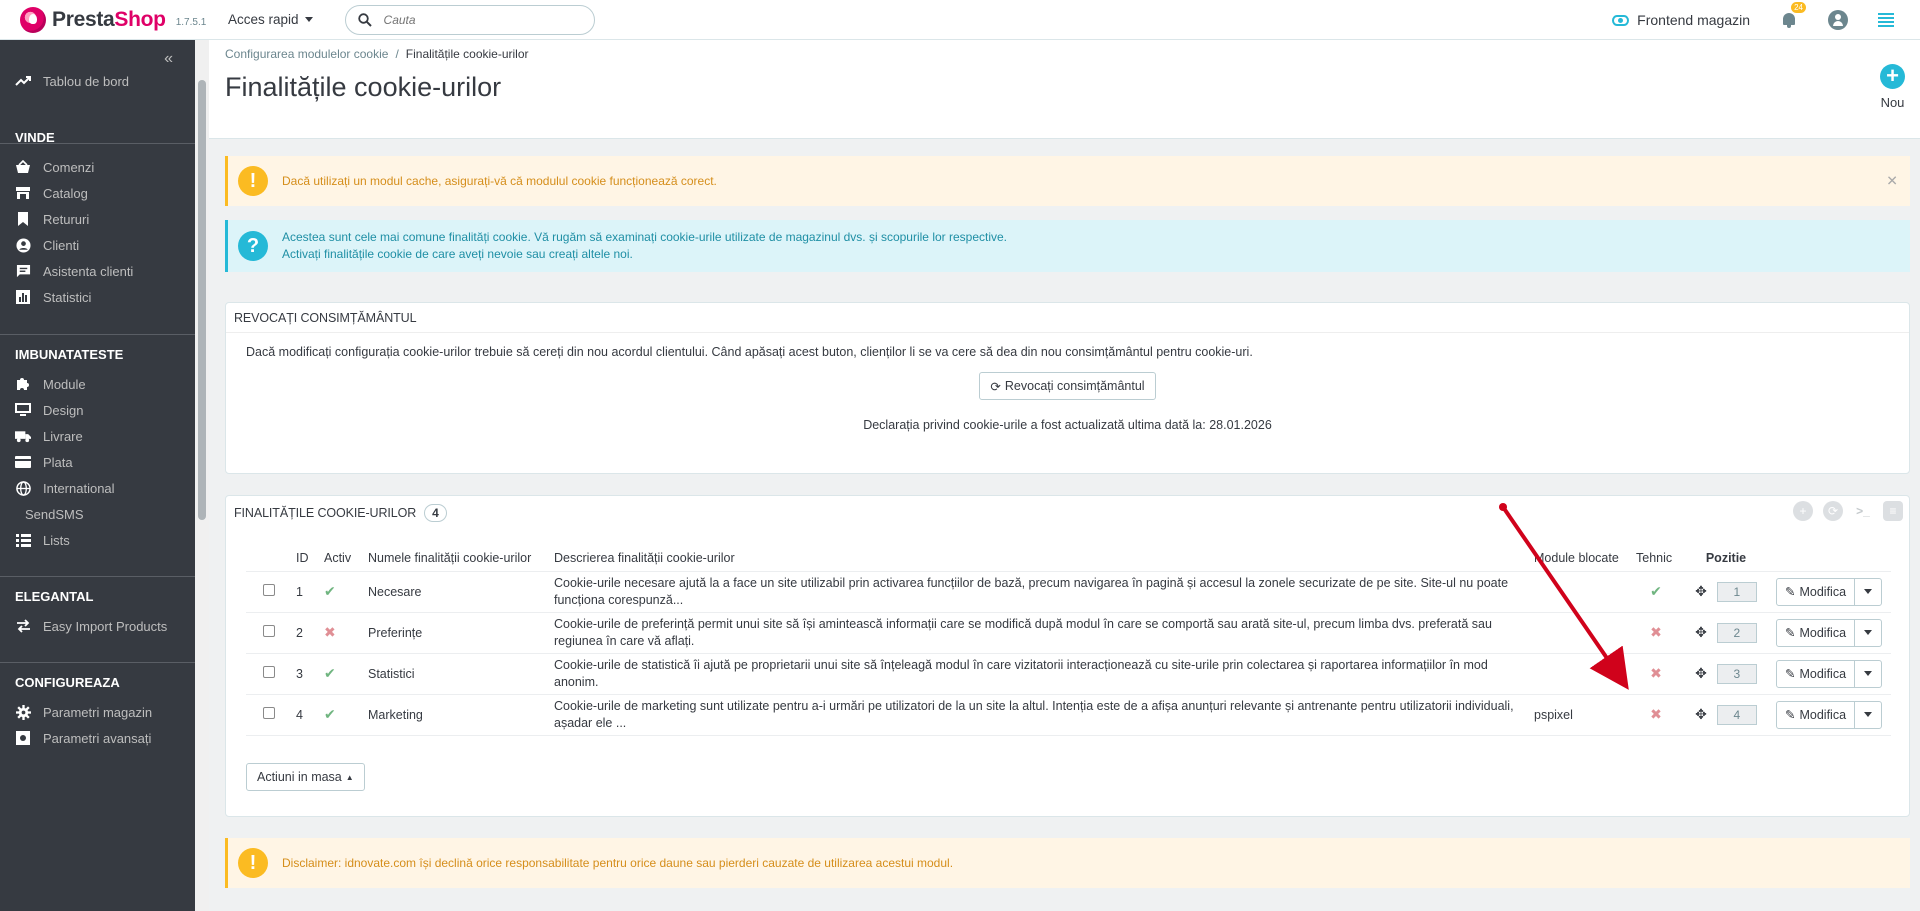 The width and height of the screenshot is (1920, 911). I want to click on sidebar-item-label: Parametri magazin, so click(98, 712).